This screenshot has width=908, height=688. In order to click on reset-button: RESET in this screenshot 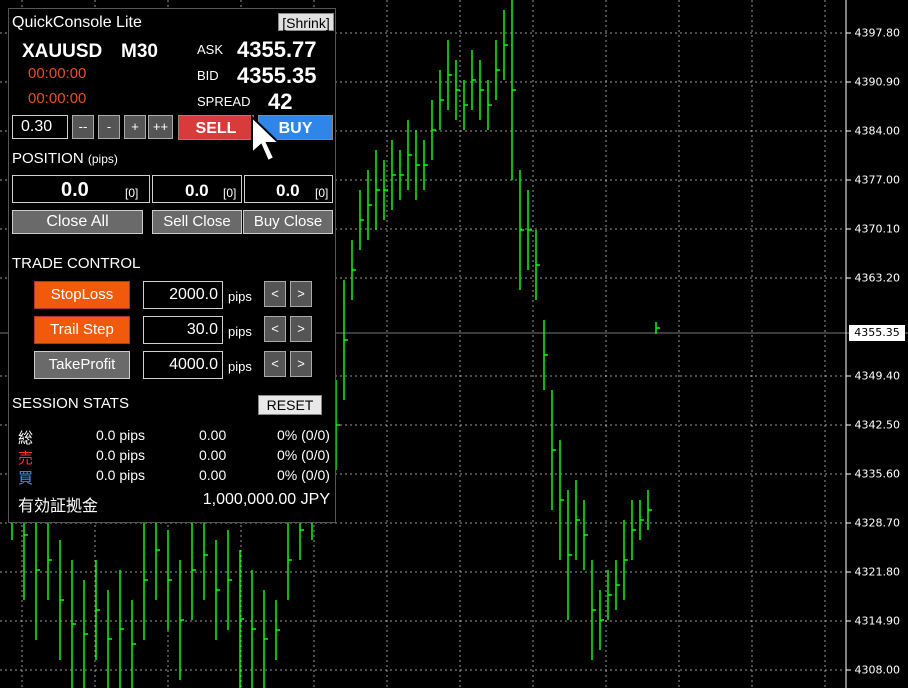, I will do `click(290, 405)`.